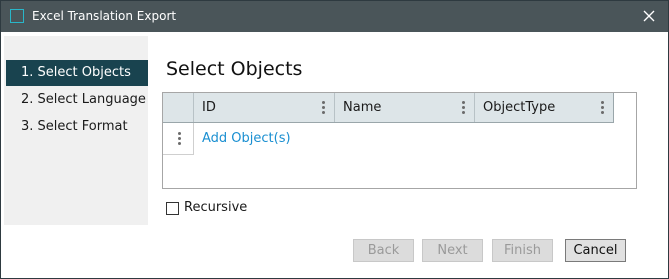 The width and height of the screenshot is (669, 279). What do you see at coordinates (263, 107) in the screenshot?
I see `column-header-id: ID` at bounding box center [263, 107].